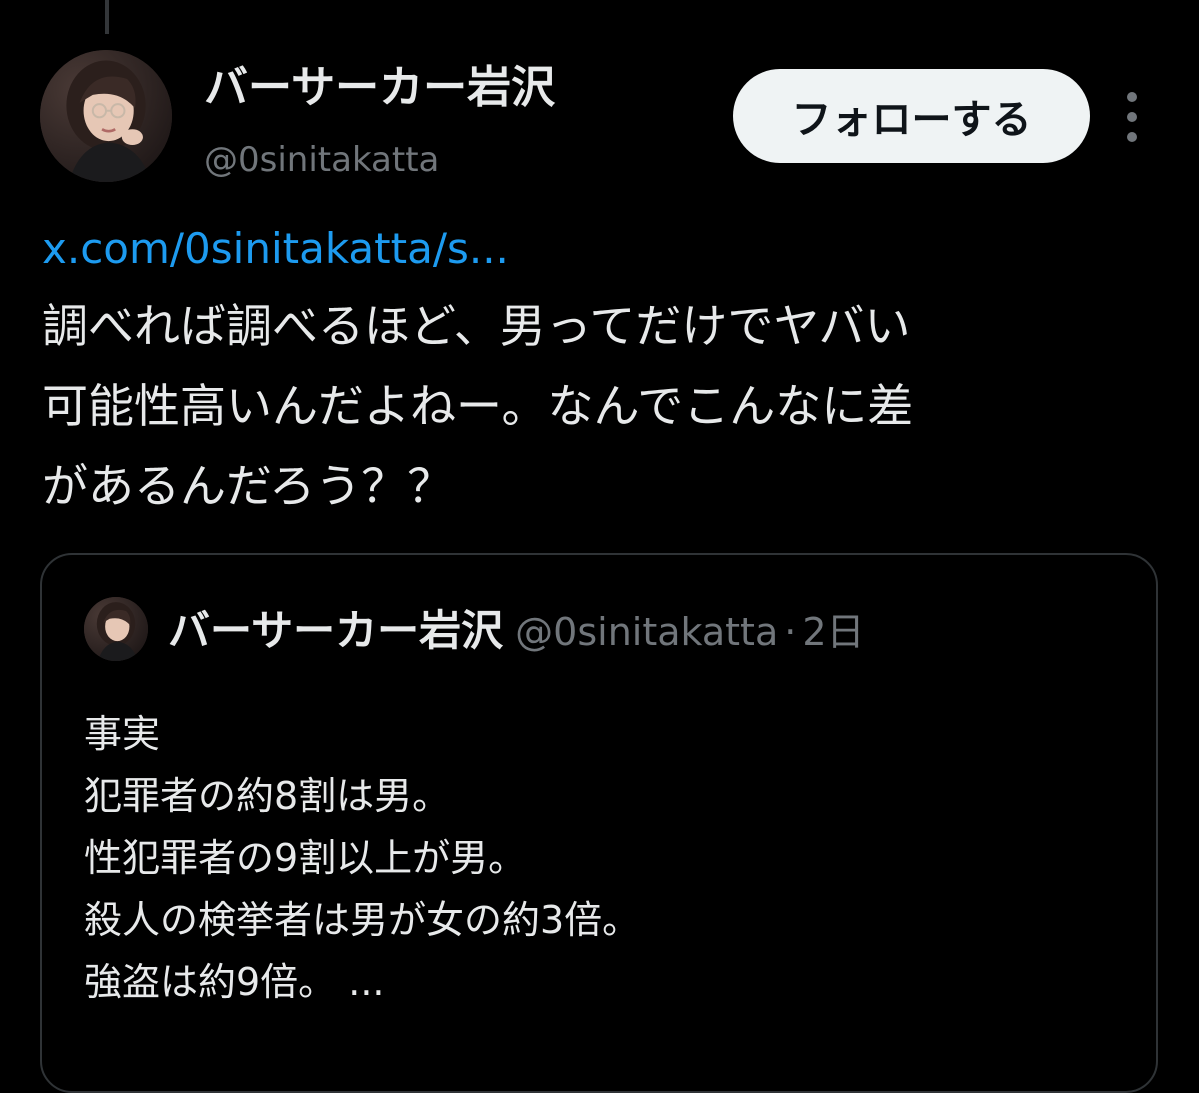 The width and height of the screenshot is (1199, 1093). I want to click on author-display-name: バーサーカー岩沢, so click(379, 88).